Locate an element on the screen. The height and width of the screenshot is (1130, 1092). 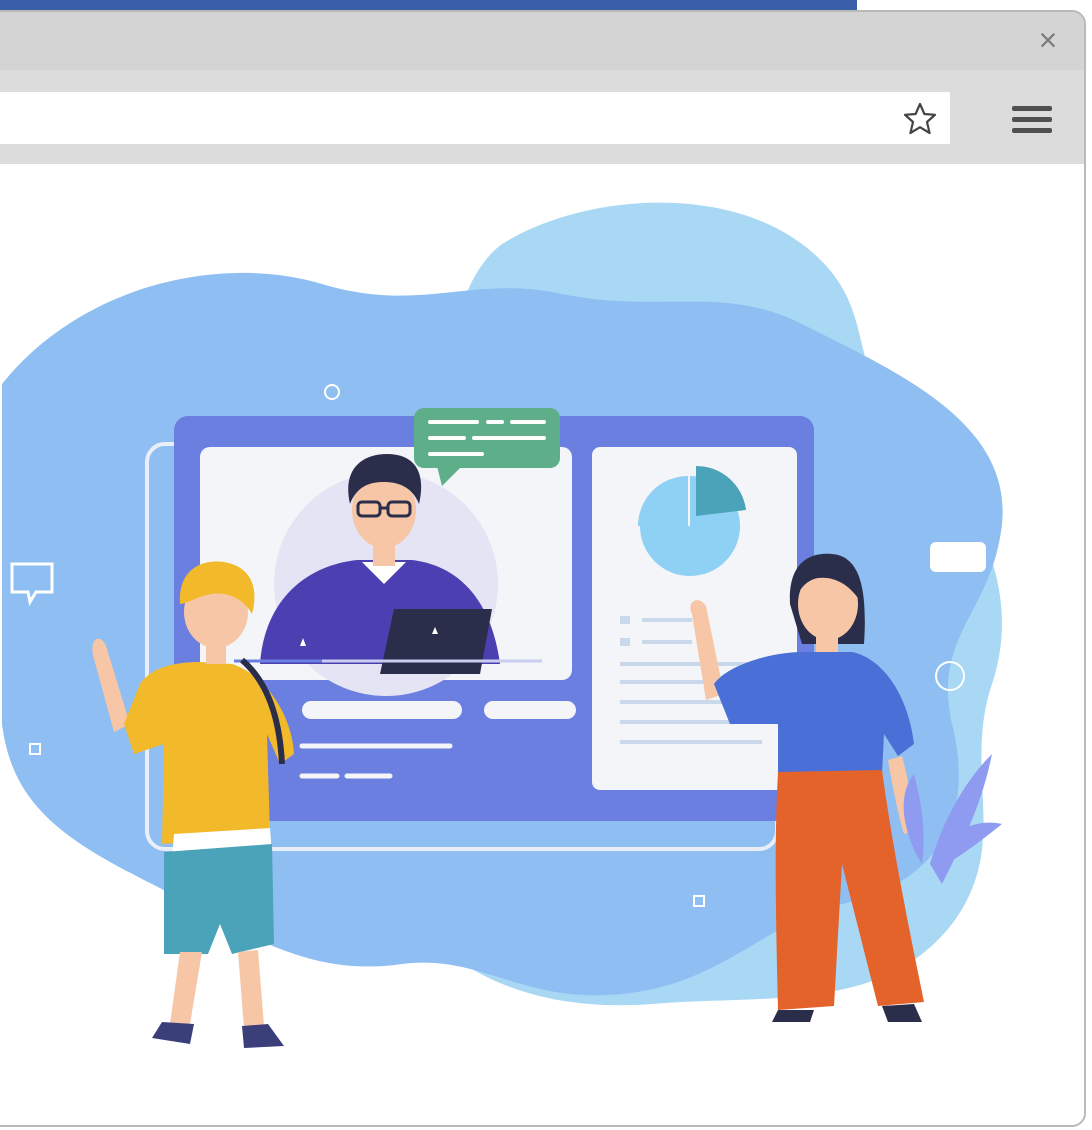
title-bar: × is located at coordinates (542, 41).